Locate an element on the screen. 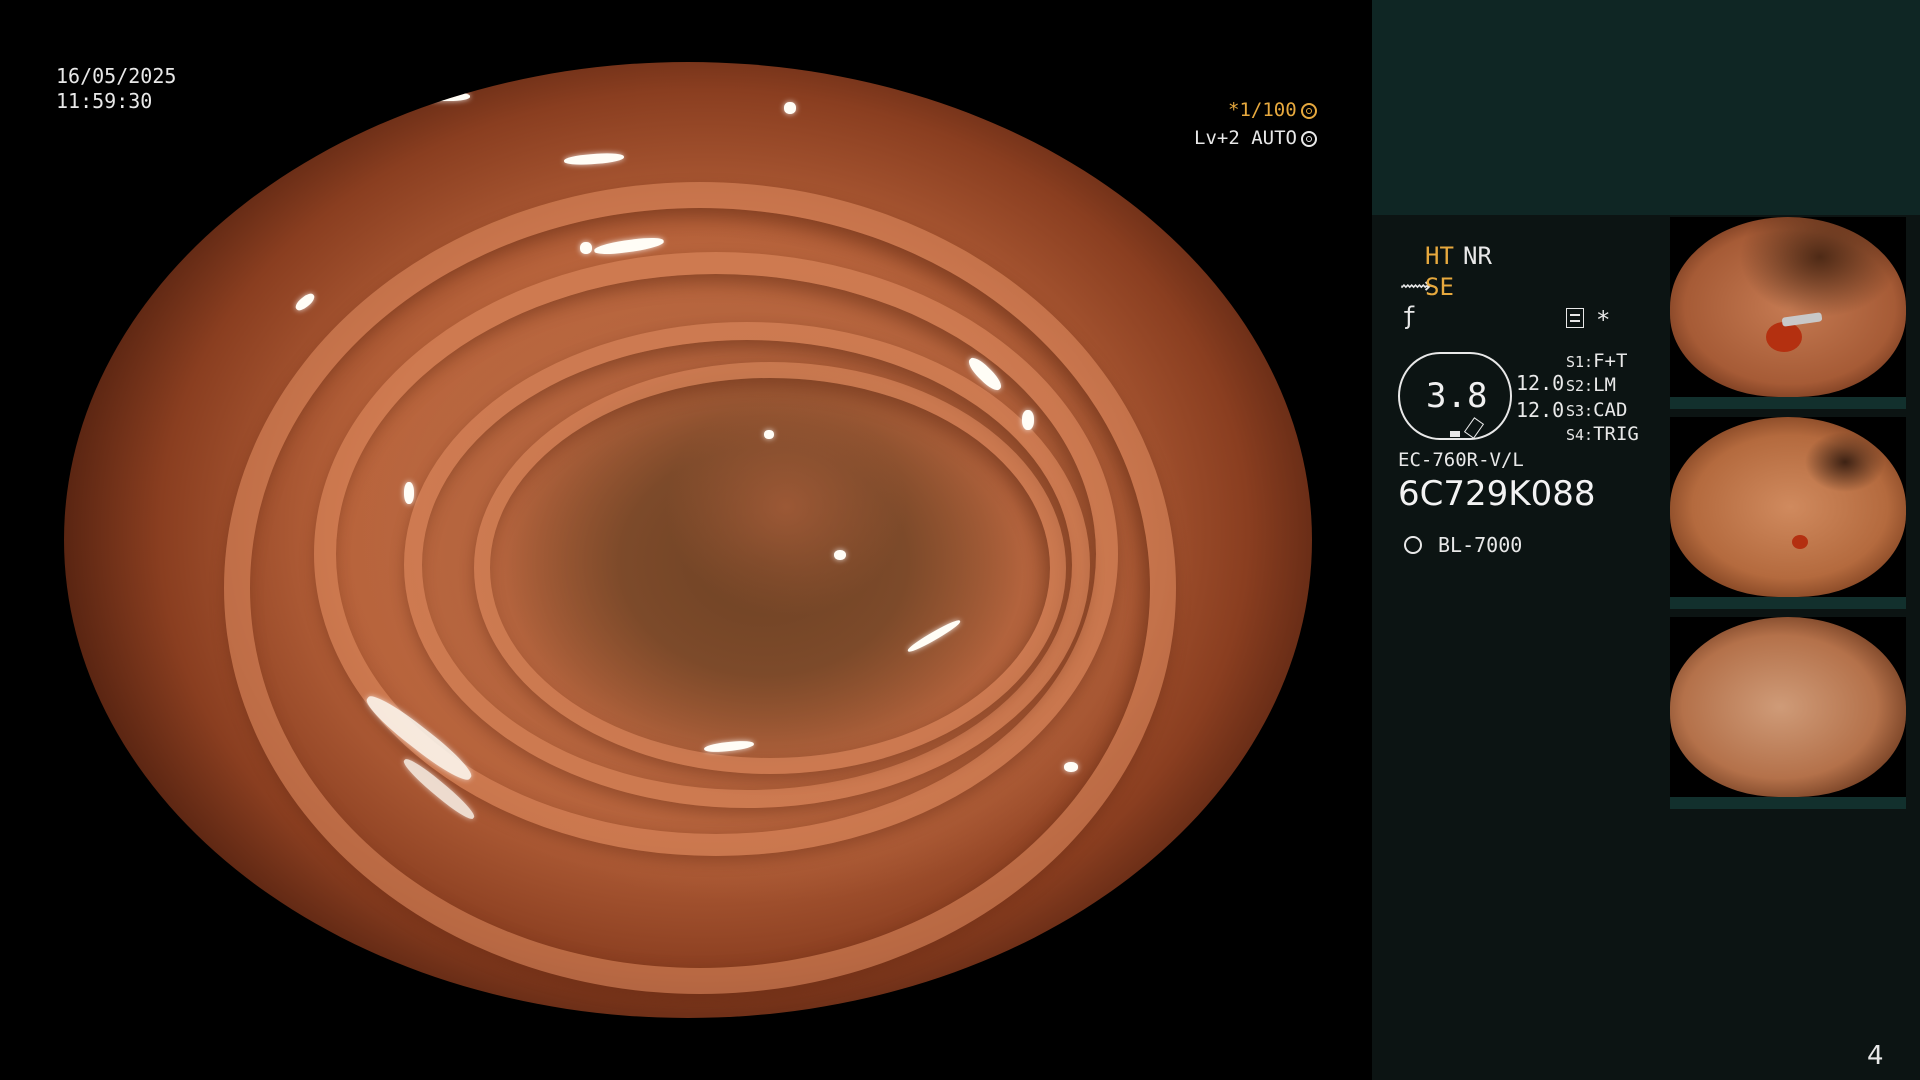 The width and height of the screenshot is (1920, 1080). switch-row-3: S3:CAD is located at coordinates (1596, 410).